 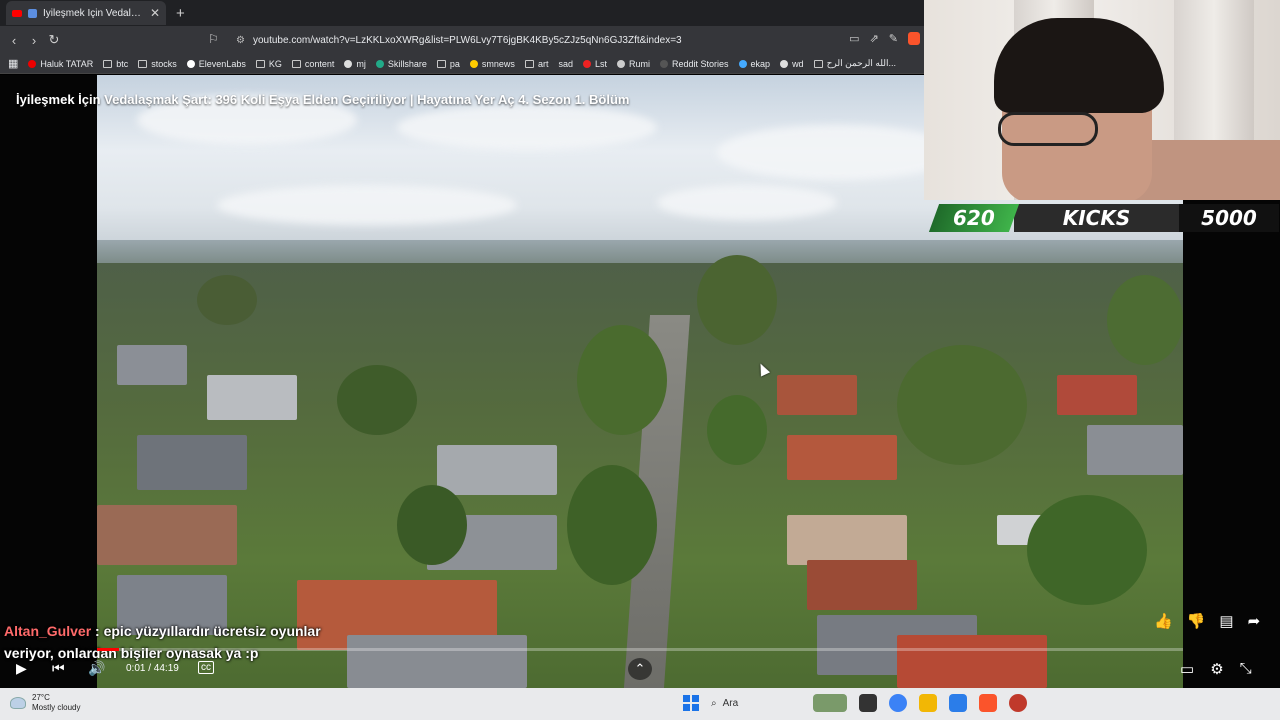 What do you see at coordinates (1196, 621) in the screenshot?
I see `dislike-icon: 👎` at bounding box center [1196, 621].